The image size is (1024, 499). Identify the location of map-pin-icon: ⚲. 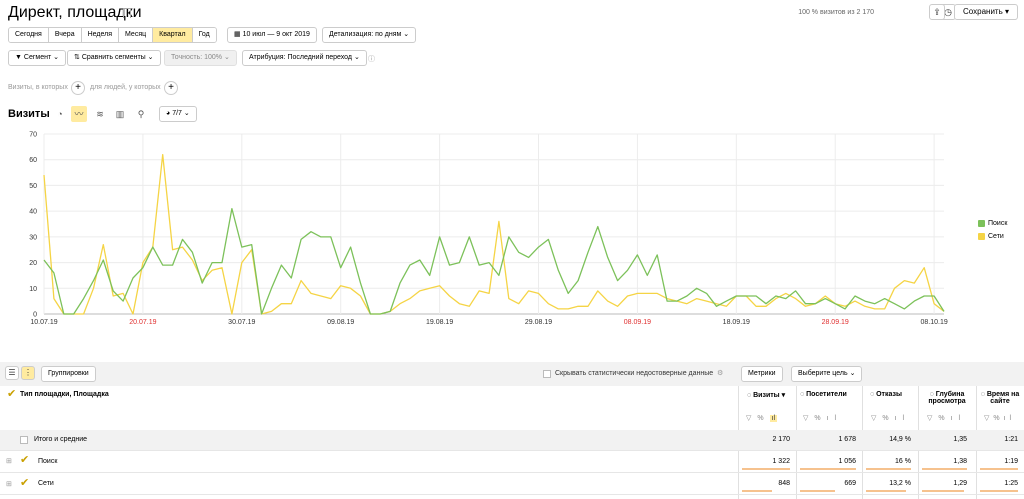
(141, 114).